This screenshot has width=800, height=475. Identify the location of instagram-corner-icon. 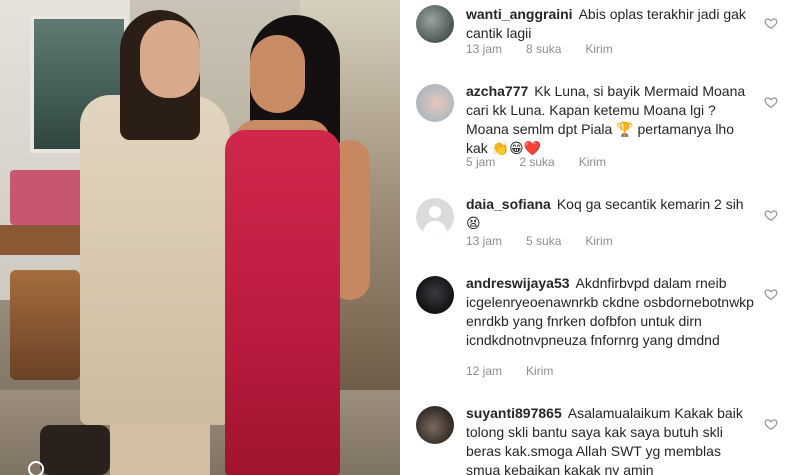
(36, 468).